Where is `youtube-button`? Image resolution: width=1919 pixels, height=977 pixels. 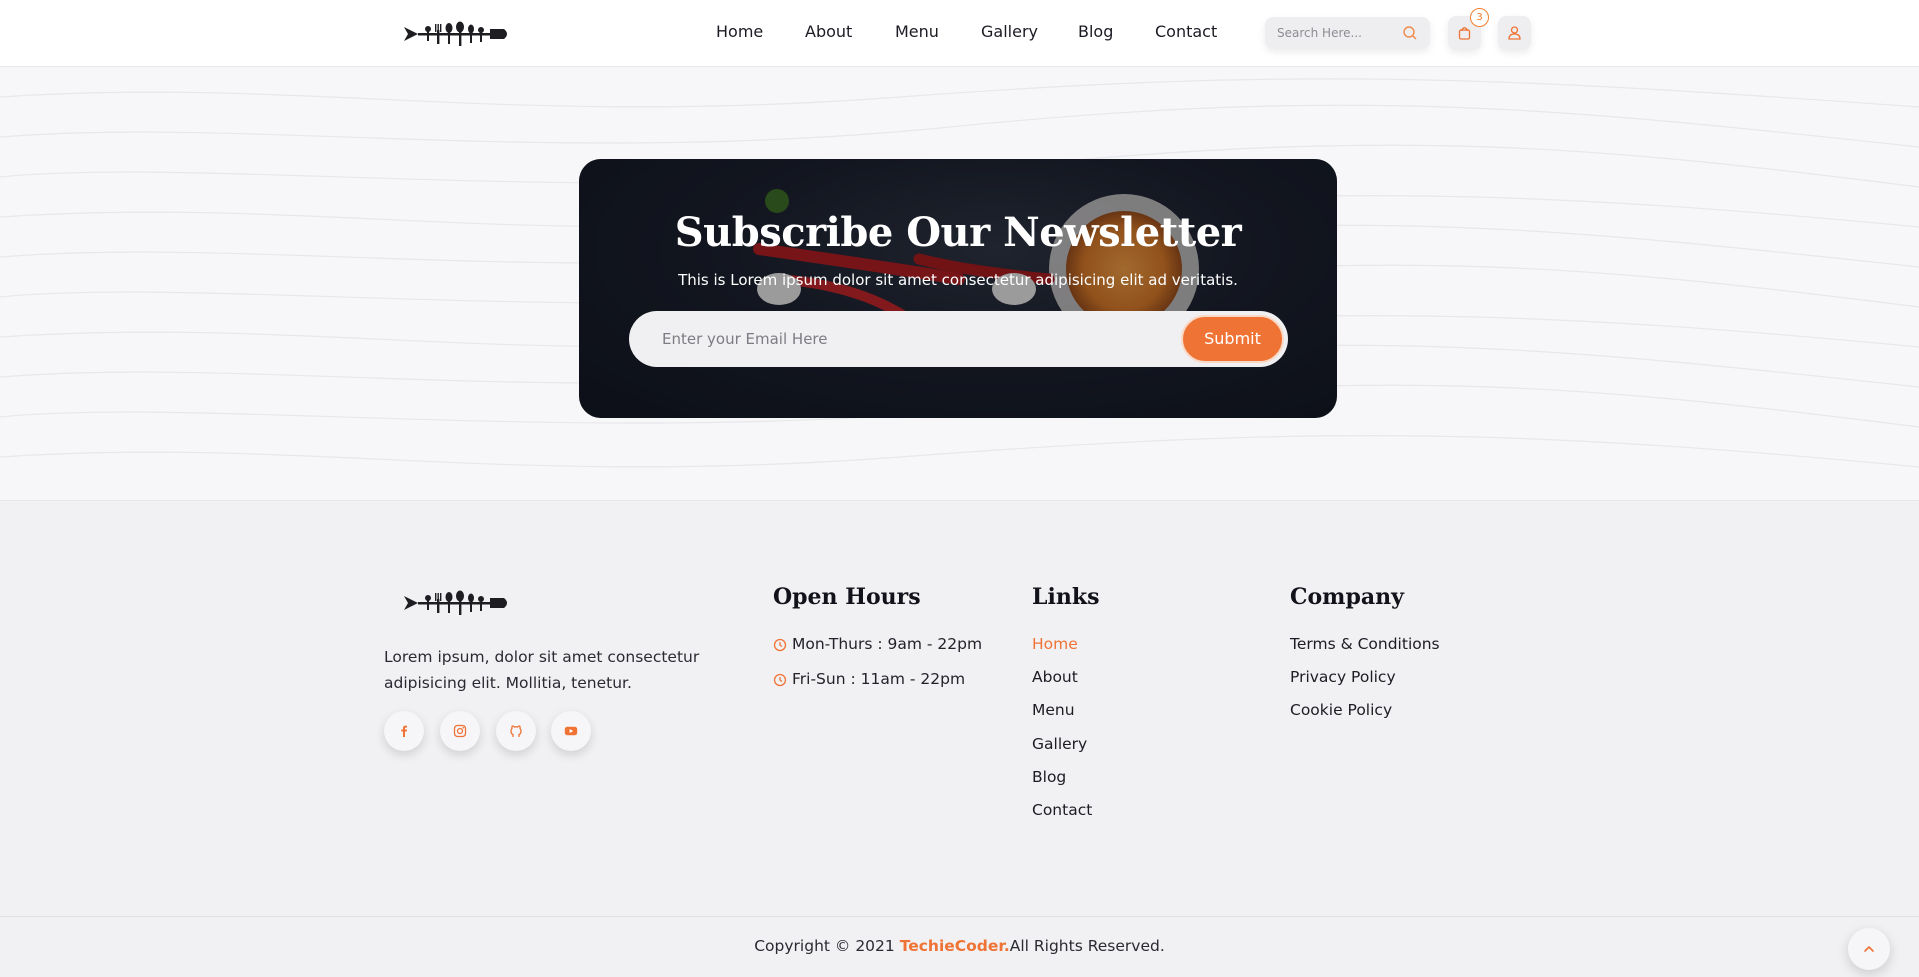
youtube-button is located at coordinates (571, 731).